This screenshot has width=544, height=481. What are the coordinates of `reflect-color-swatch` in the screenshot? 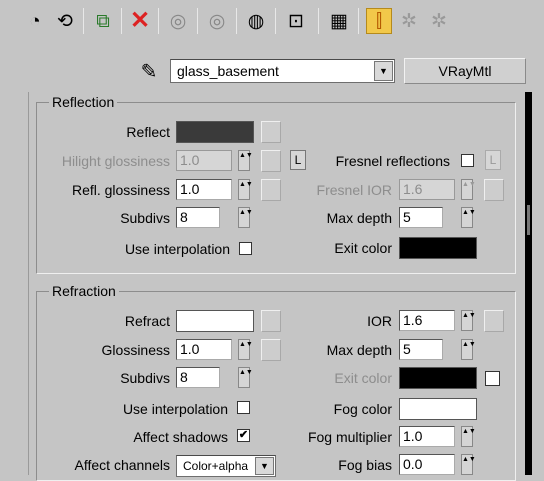 It's located at (215, 132).